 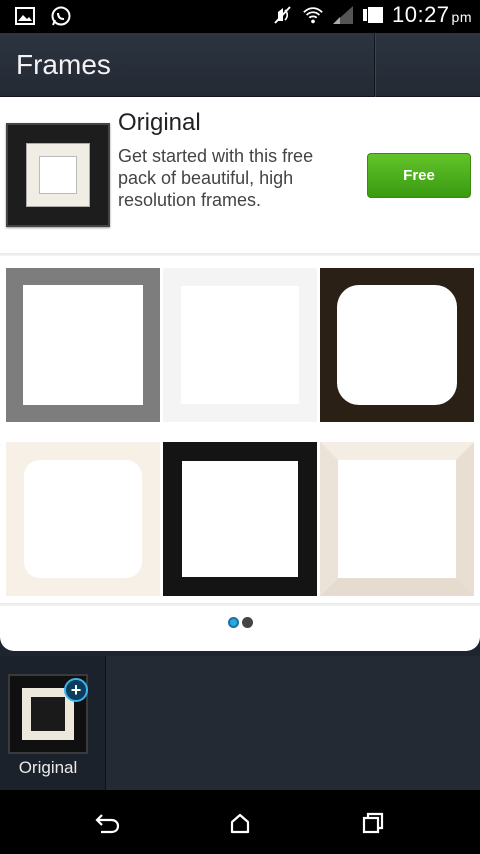 What do you see at coordinates (240, 345) in the screenshot?
I see `white-square-frame` at bounding box center [240, 345].